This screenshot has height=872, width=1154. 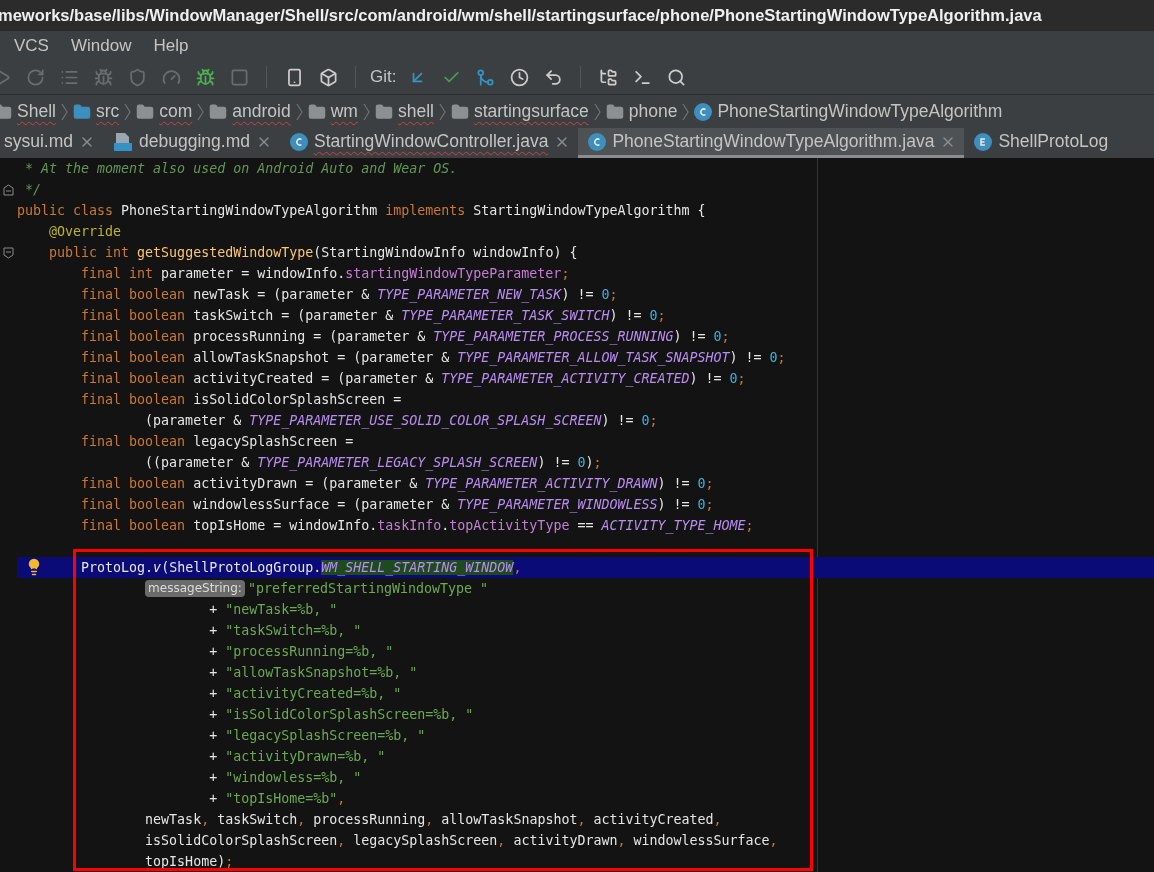 I want to click on code-line: final boolean newTask = (parameter & TYPE_PARAMETER_NEW_TASK) != 0;, so click(x=349, y=295).